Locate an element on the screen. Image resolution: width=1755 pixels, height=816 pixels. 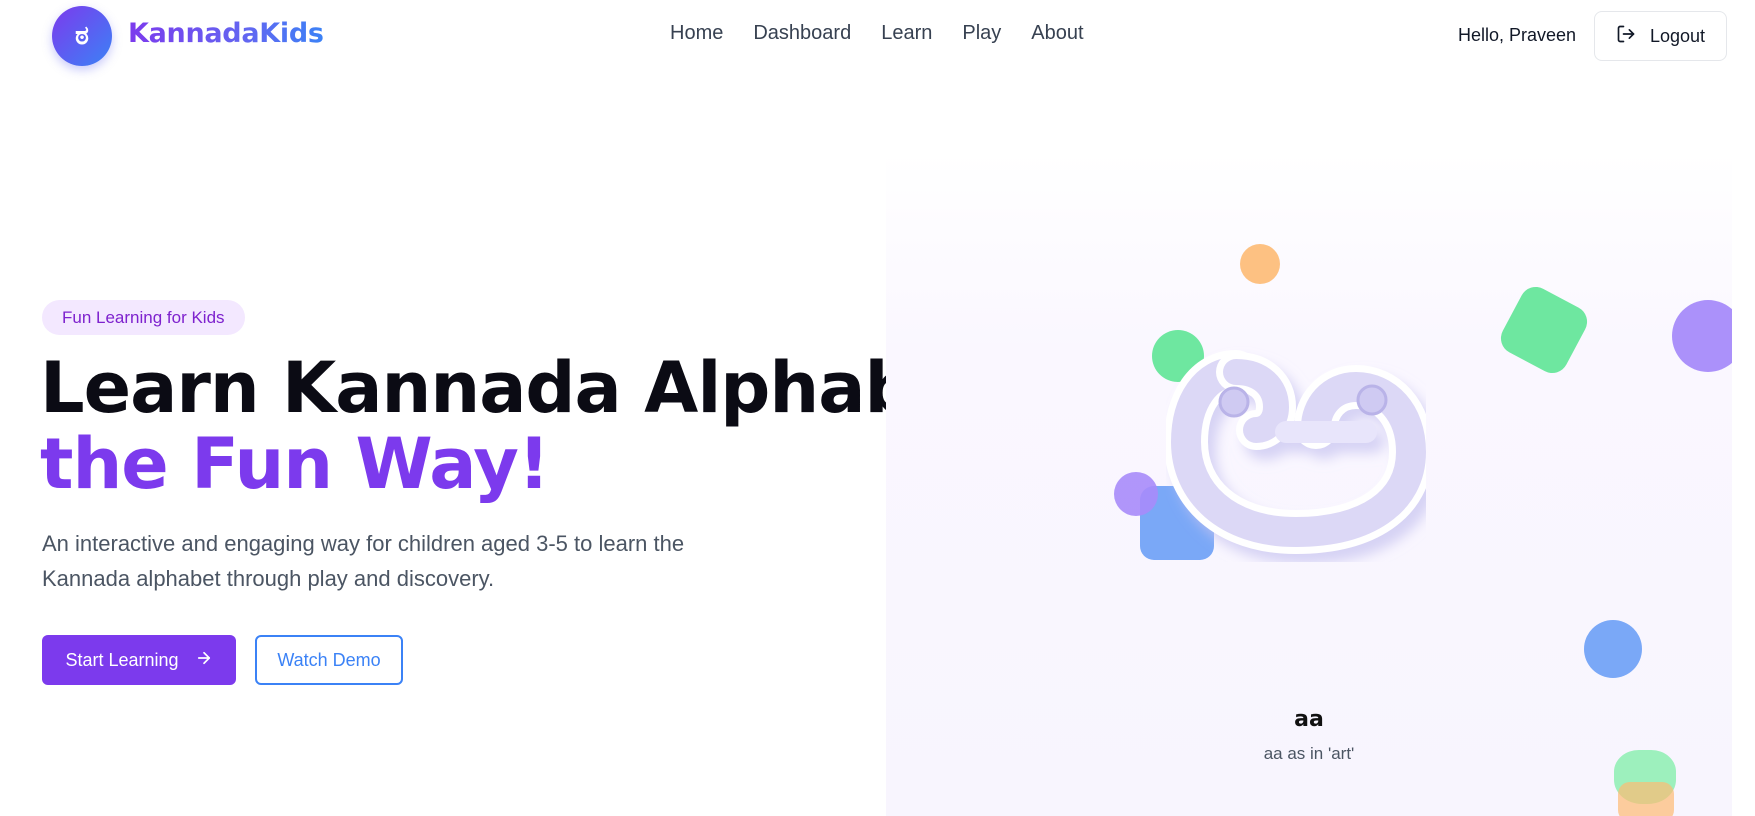
arrow-right-icon is located at coordinates (204, 660).